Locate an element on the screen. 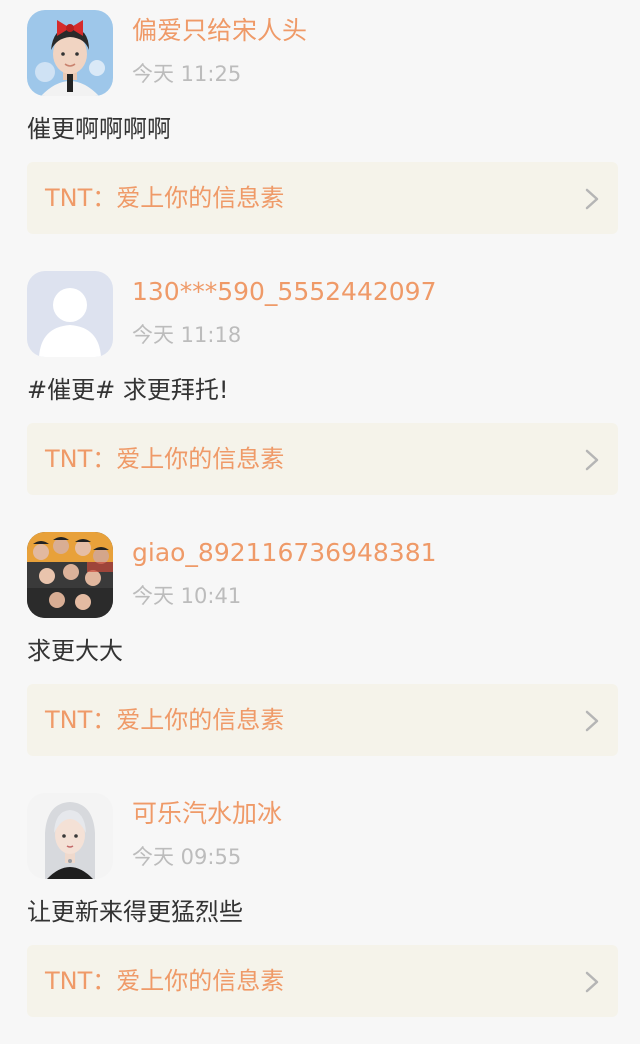  timestamp: 今天 11:18 is located at coordinates (187, 335).